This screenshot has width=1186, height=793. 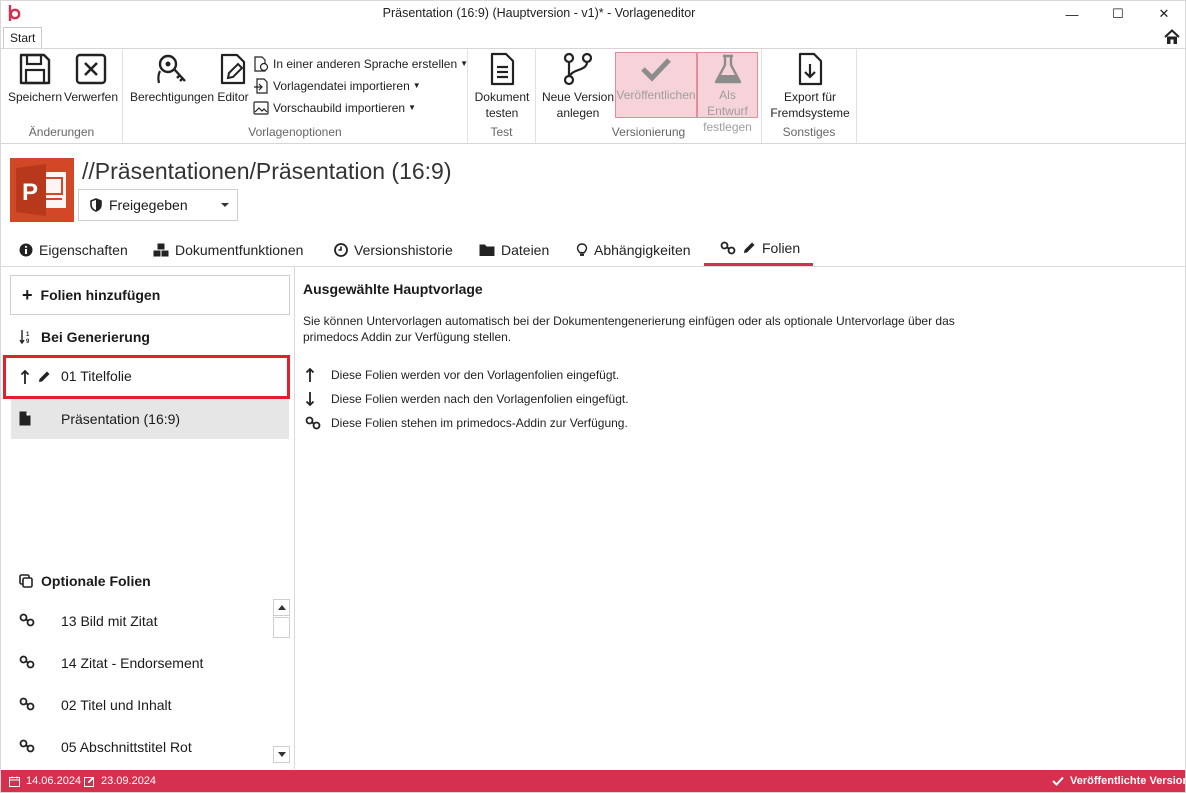 I want to click on tab-files: Dateien, so click(x=514, y=249).